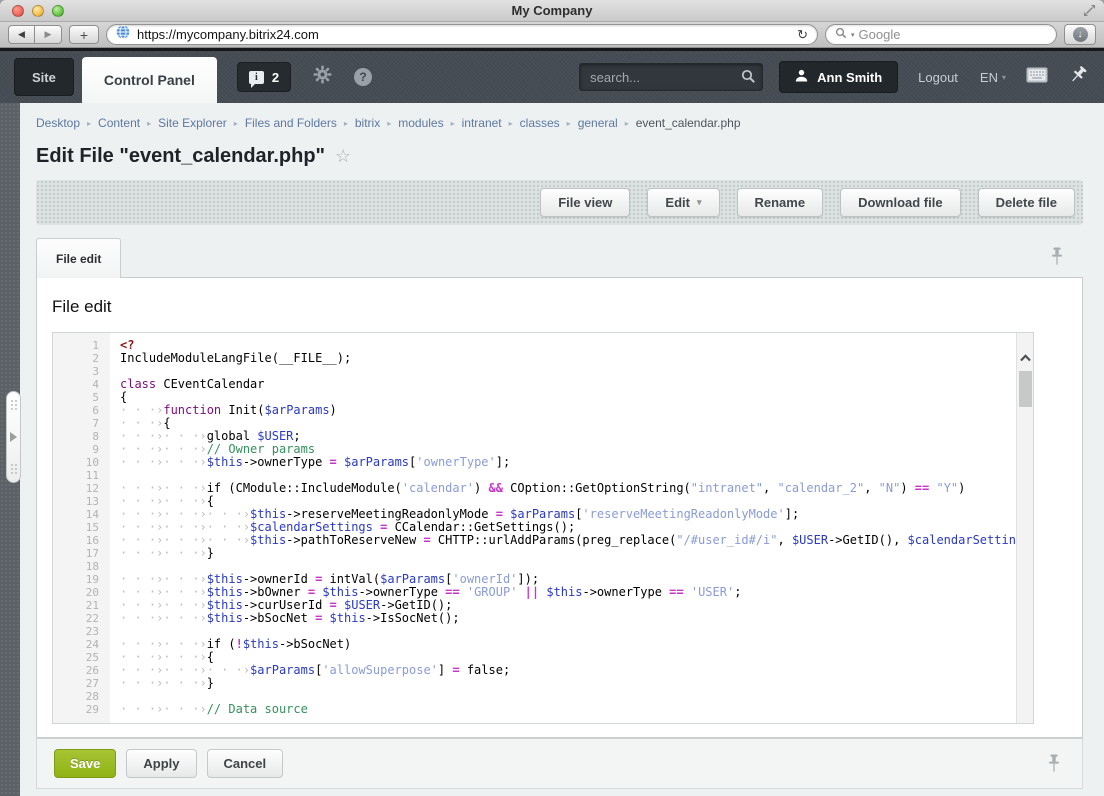  Describe the element at coordinates (92, 579) in the screenshot. I see `line-number: 19` at that location.